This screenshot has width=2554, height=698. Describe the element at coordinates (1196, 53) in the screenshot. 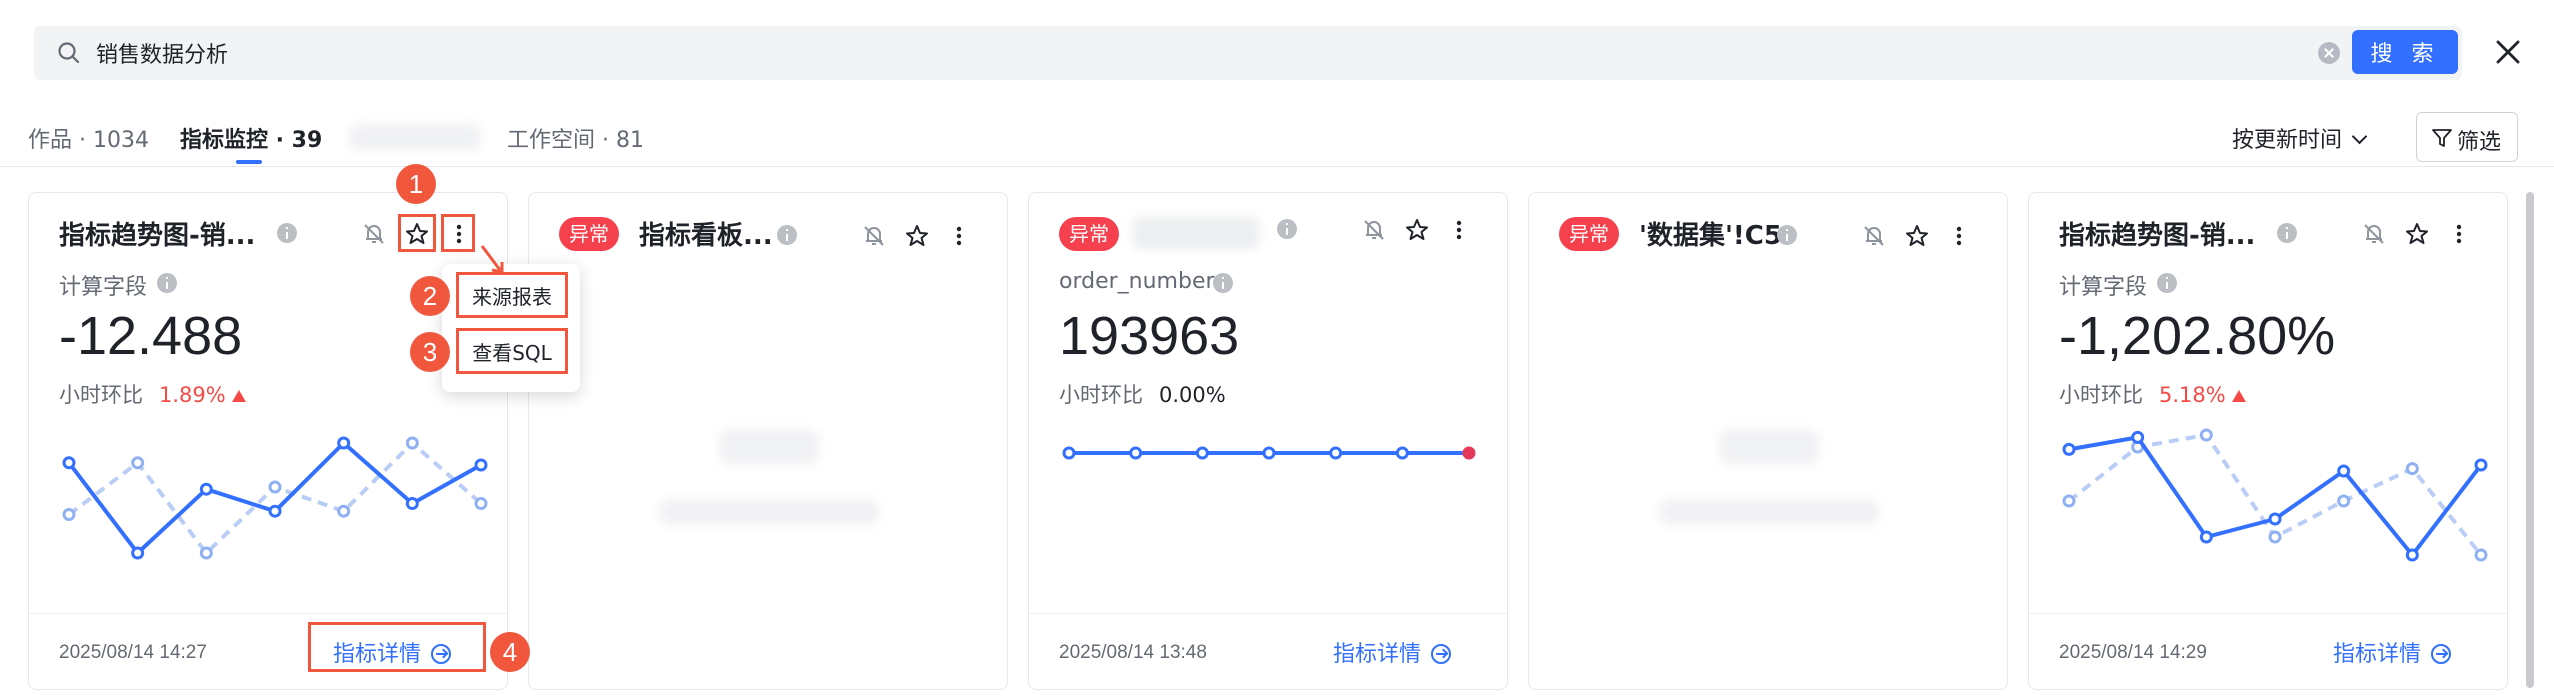

I see `search-input` at that location.